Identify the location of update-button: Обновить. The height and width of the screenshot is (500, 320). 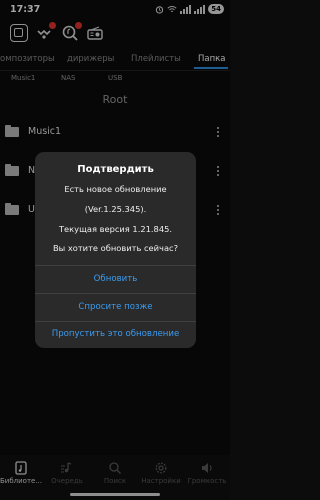
(115, 279).